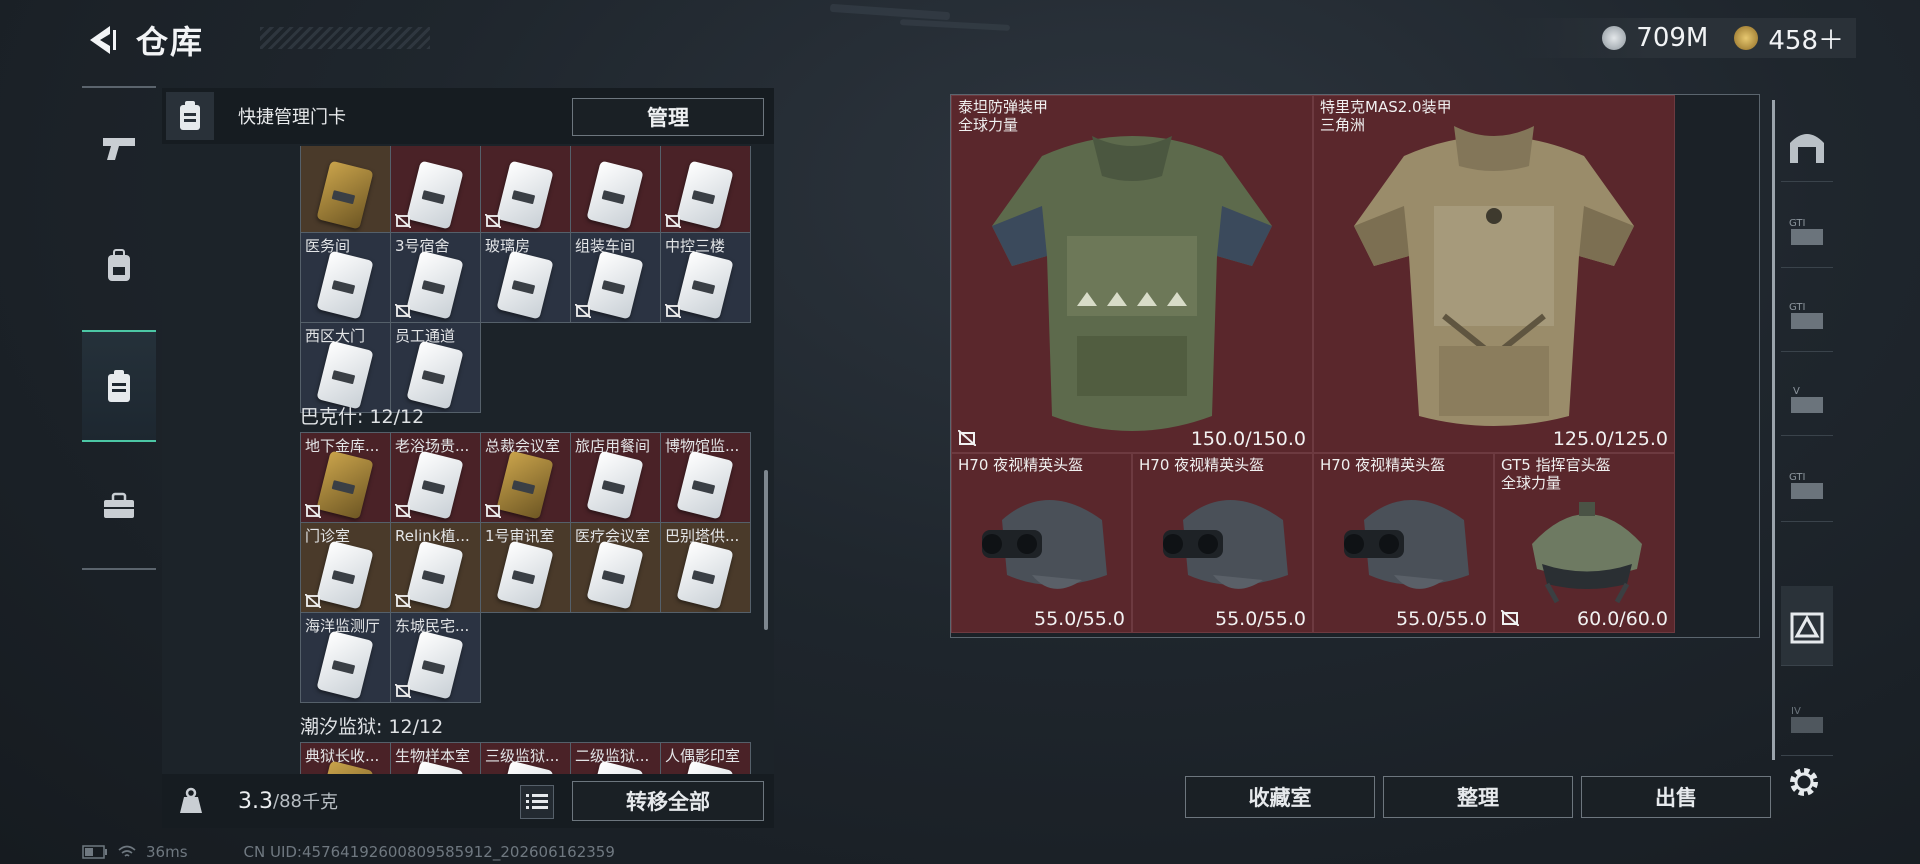 The image size is (1920, 864). I want to click on item-durability: 55.0/55.0, so click(1260, 619).